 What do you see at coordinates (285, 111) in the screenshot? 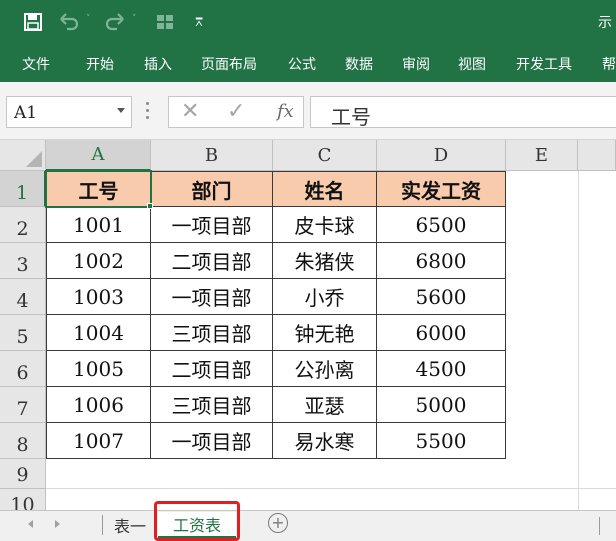
I see `insert-function-button: fx` at bounding box center [285, 111].